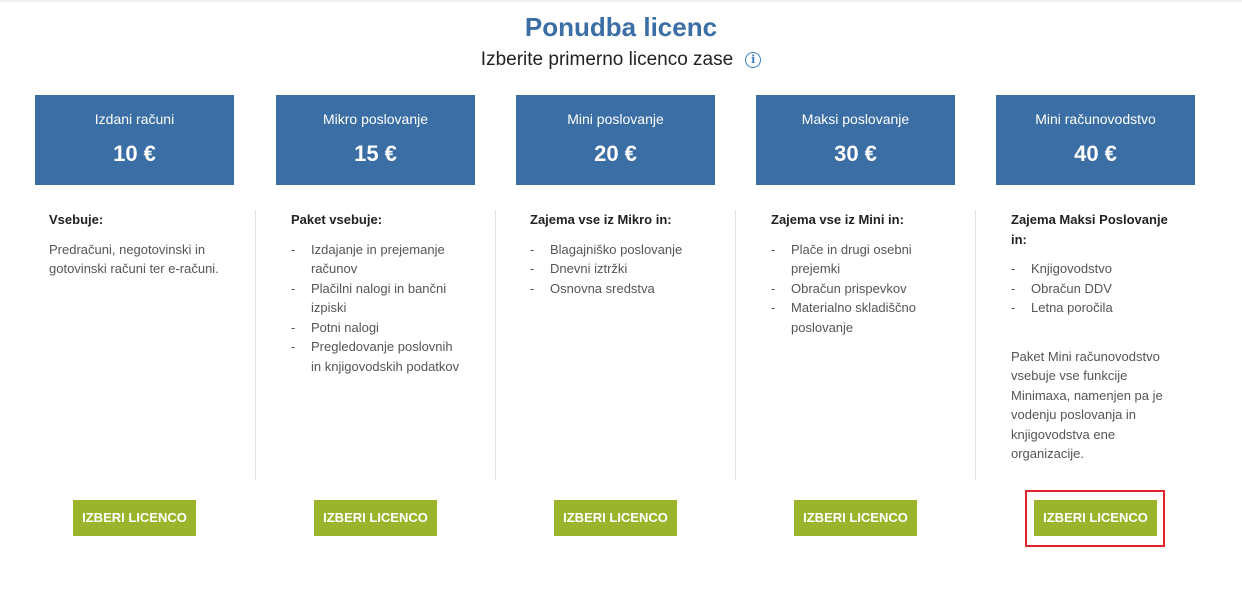 This screenshot has height=591, width=1242. Describe the element at coordinates (855, 119) in the screenshot. I see `plan-name: Maksi poslovanje` at that location.